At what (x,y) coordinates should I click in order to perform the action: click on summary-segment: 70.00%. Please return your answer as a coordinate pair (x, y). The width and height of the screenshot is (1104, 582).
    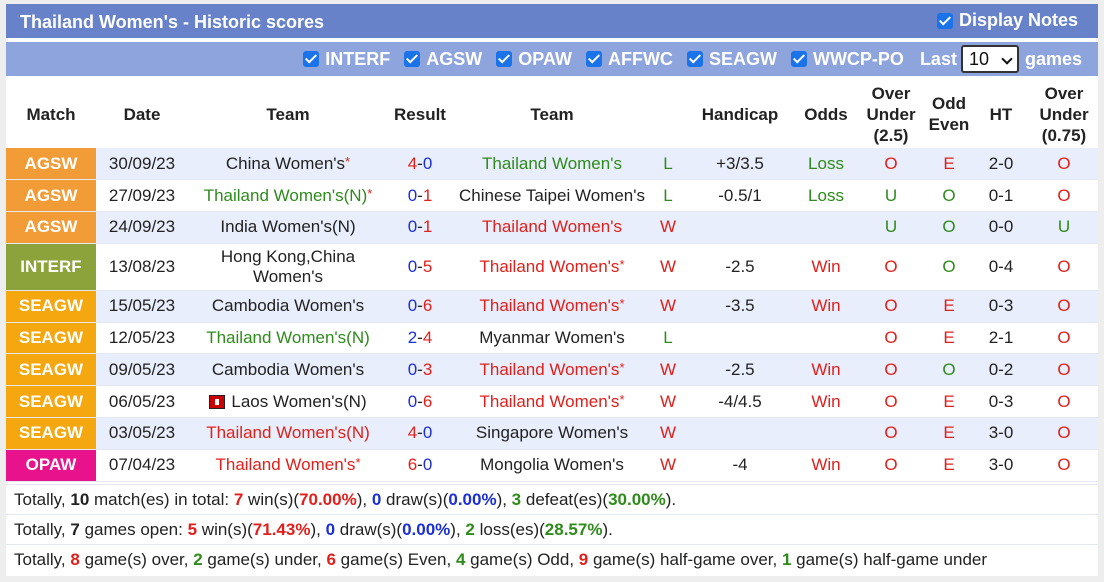
    Looking at the image, I should click on (328, 499).